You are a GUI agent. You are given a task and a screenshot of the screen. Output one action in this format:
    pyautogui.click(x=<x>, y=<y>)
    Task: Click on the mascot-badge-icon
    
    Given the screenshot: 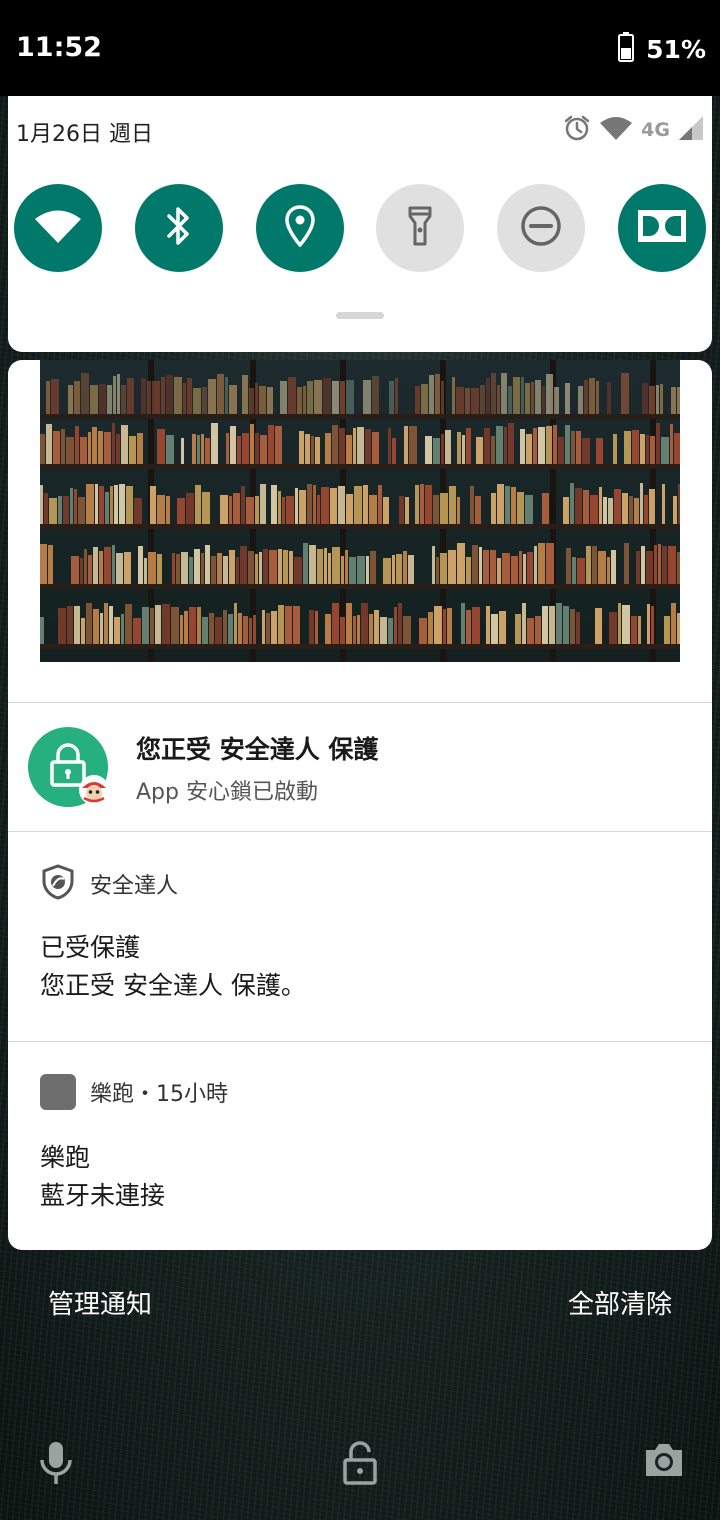 What is the action you would take?
    pyautogui.click(x=94, y=790)
    